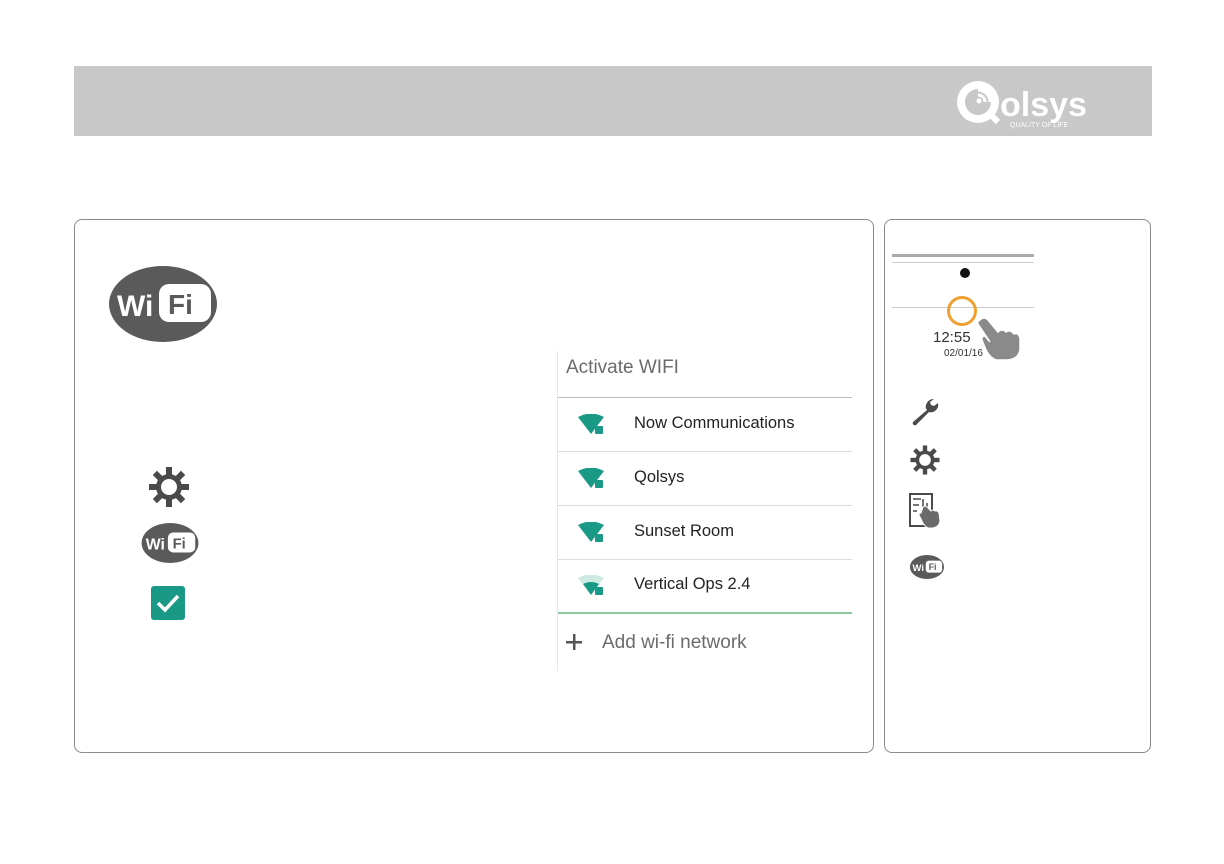  I want to click on add-wifi-network-button: Add wi-fi network, so click(674, 643).